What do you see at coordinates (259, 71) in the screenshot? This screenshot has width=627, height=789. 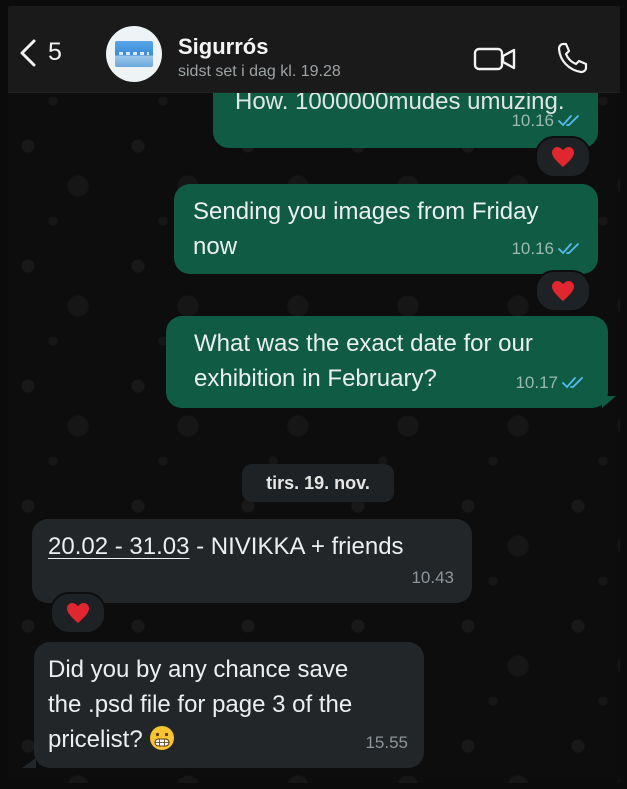 I see `last-seen-status: sidst set i dag kl. 19.28` at bounding box center [259, 71].